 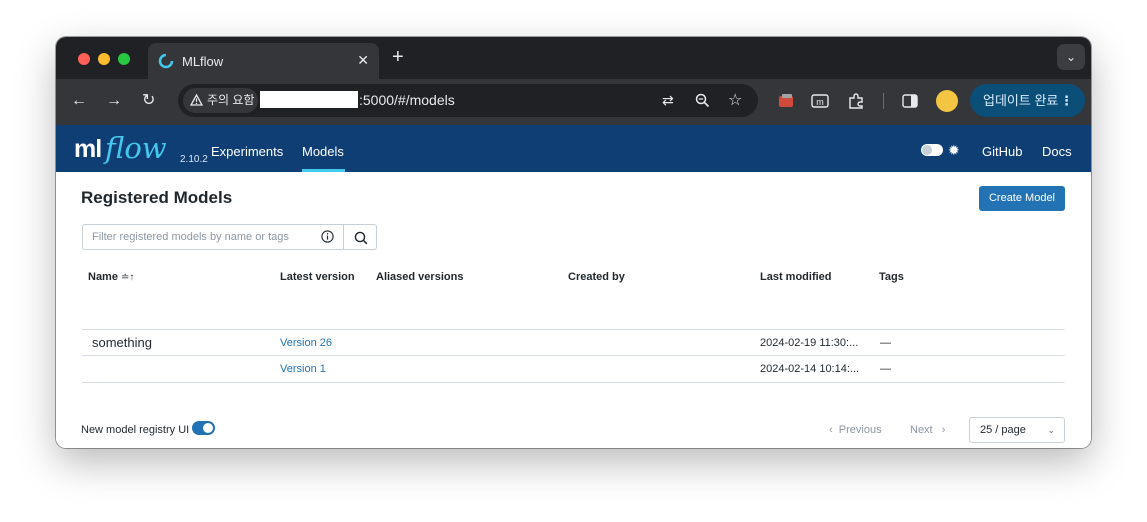 I want to click on url-host-redacted, so click(x=309, y=99).